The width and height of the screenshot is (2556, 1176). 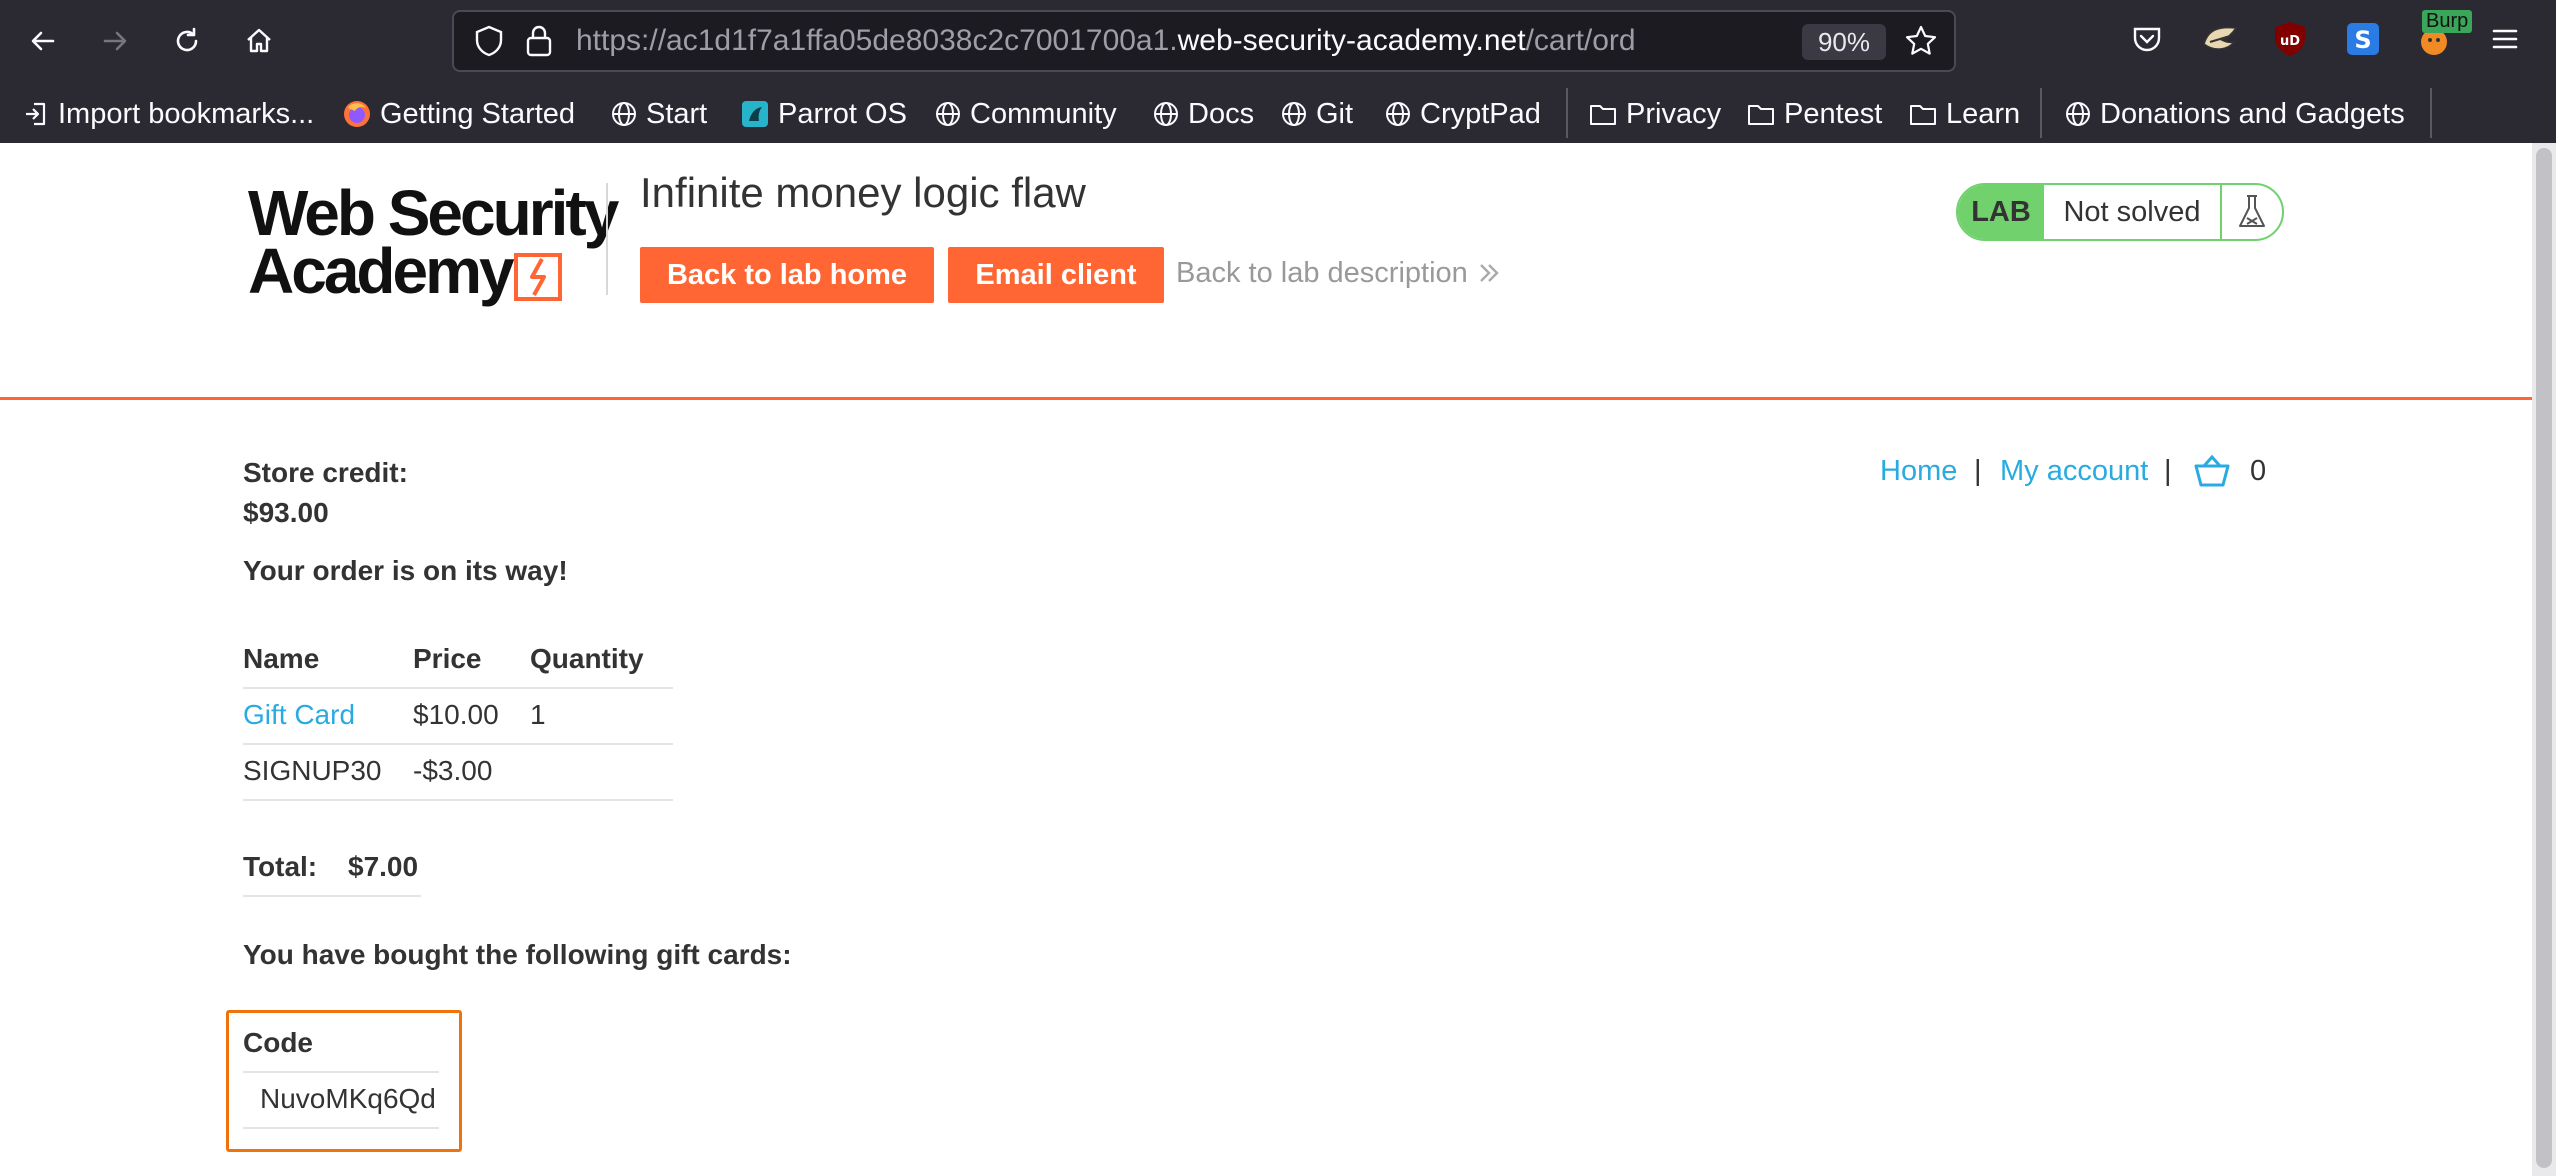 I want to click on row-quantity: 1, so click(x=538, y=714).